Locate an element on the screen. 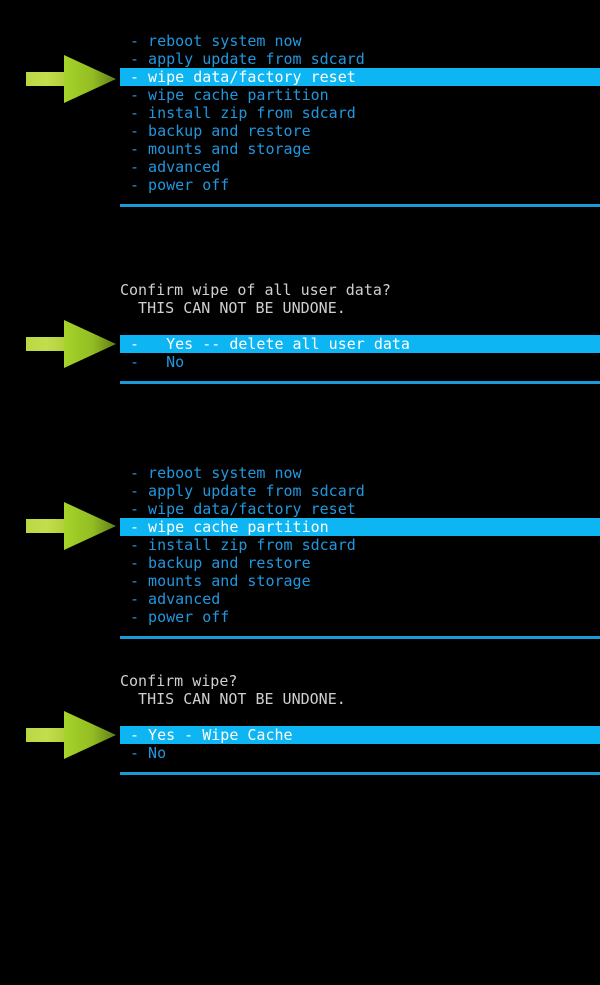  confirm-yes-delete-all-user-data: - Yes -- delete all user data is located at coordinates (360, 344).